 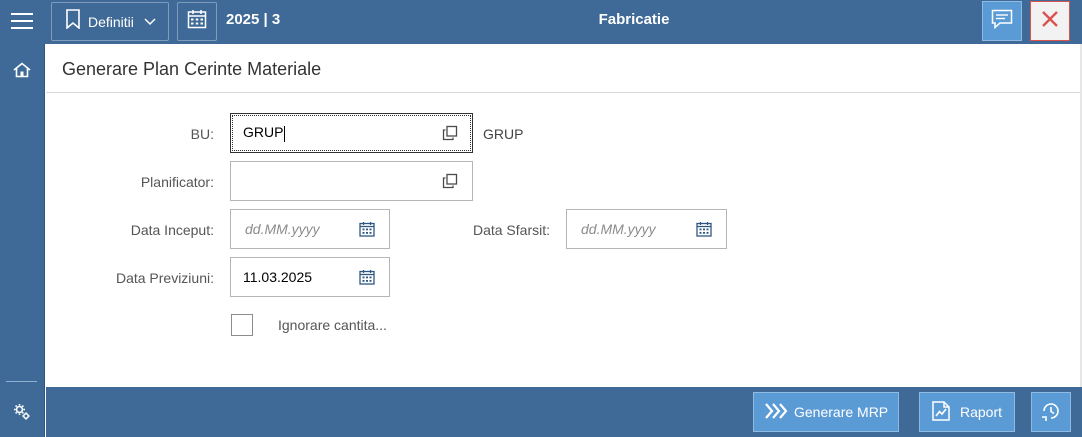 I want to click on generate-mrp-button: Generare MRP, so click(x=826, y=412).